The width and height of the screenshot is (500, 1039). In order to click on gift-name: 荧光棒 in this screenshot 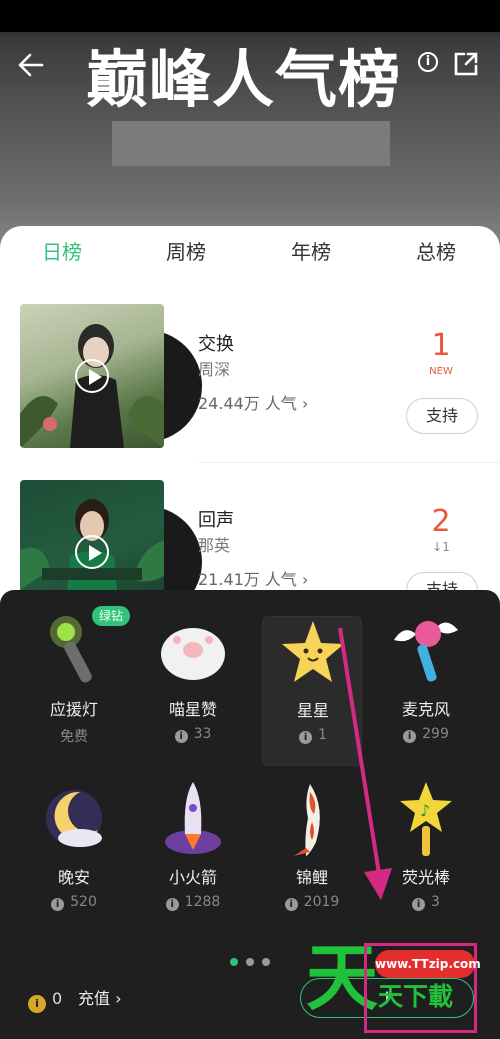, I will do `click(425, 877)`.